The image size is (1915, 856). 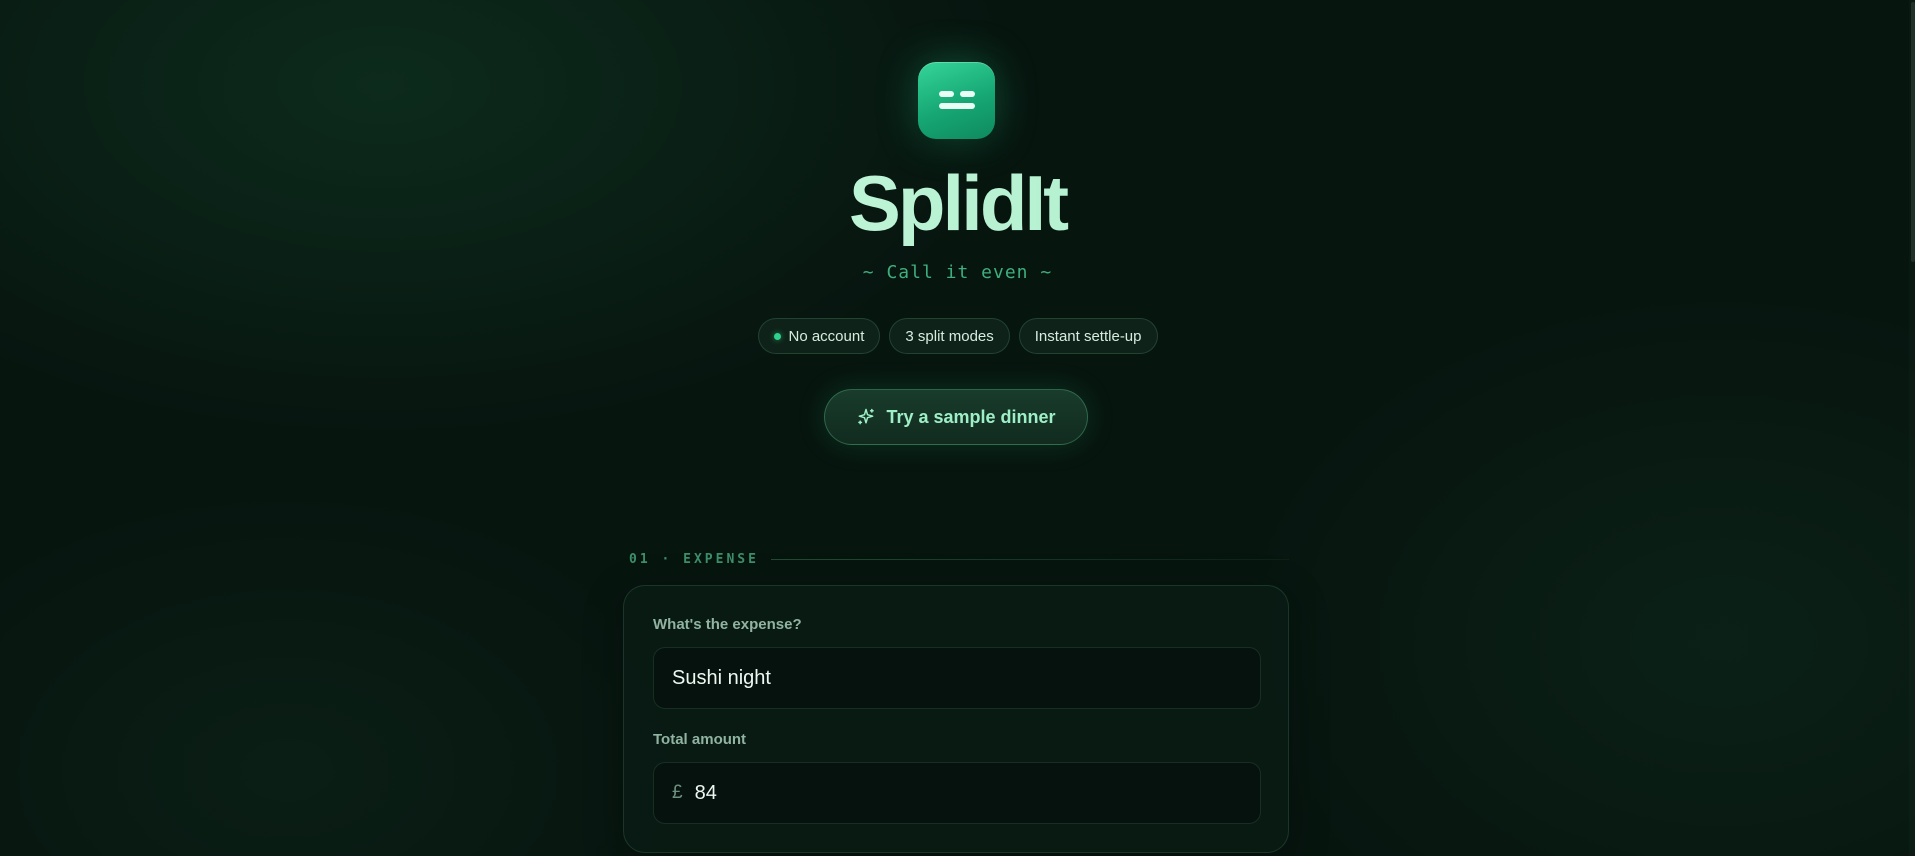 I want to click on status-dot-icon, so click(x=777, y=336).